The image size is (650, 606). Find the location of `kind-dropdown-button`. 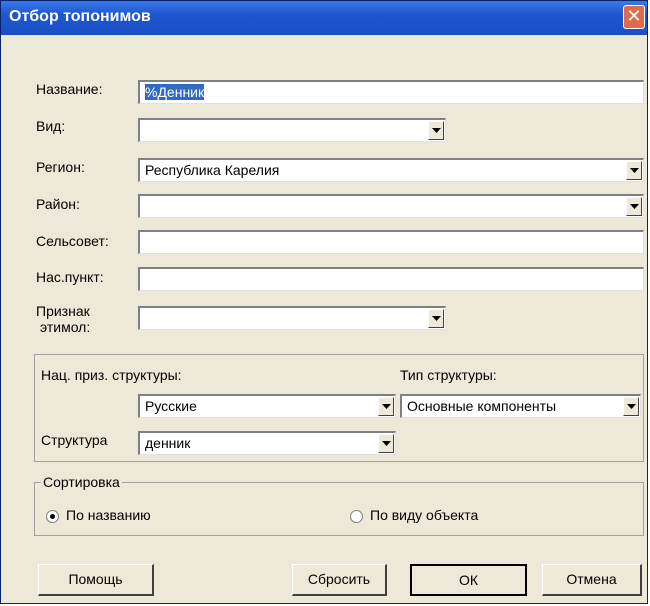

kind-dropdown-button is located at coordinates (436, 130).